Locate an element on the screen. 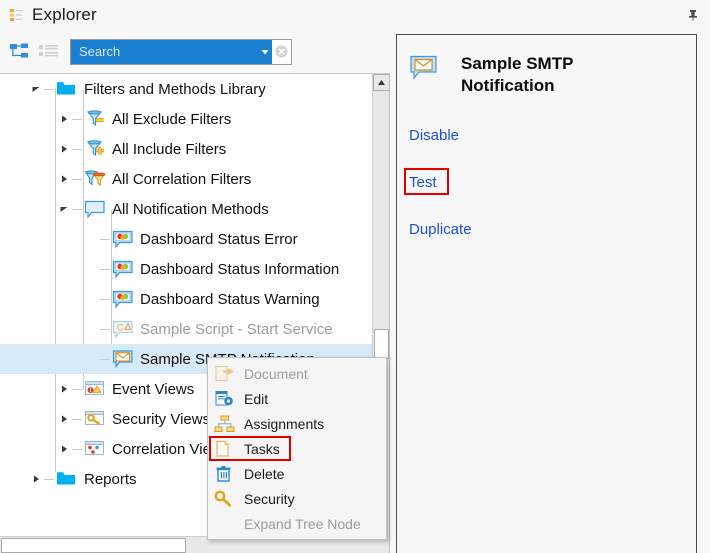  script-method-icon: C is located at coordinates (123, 329).